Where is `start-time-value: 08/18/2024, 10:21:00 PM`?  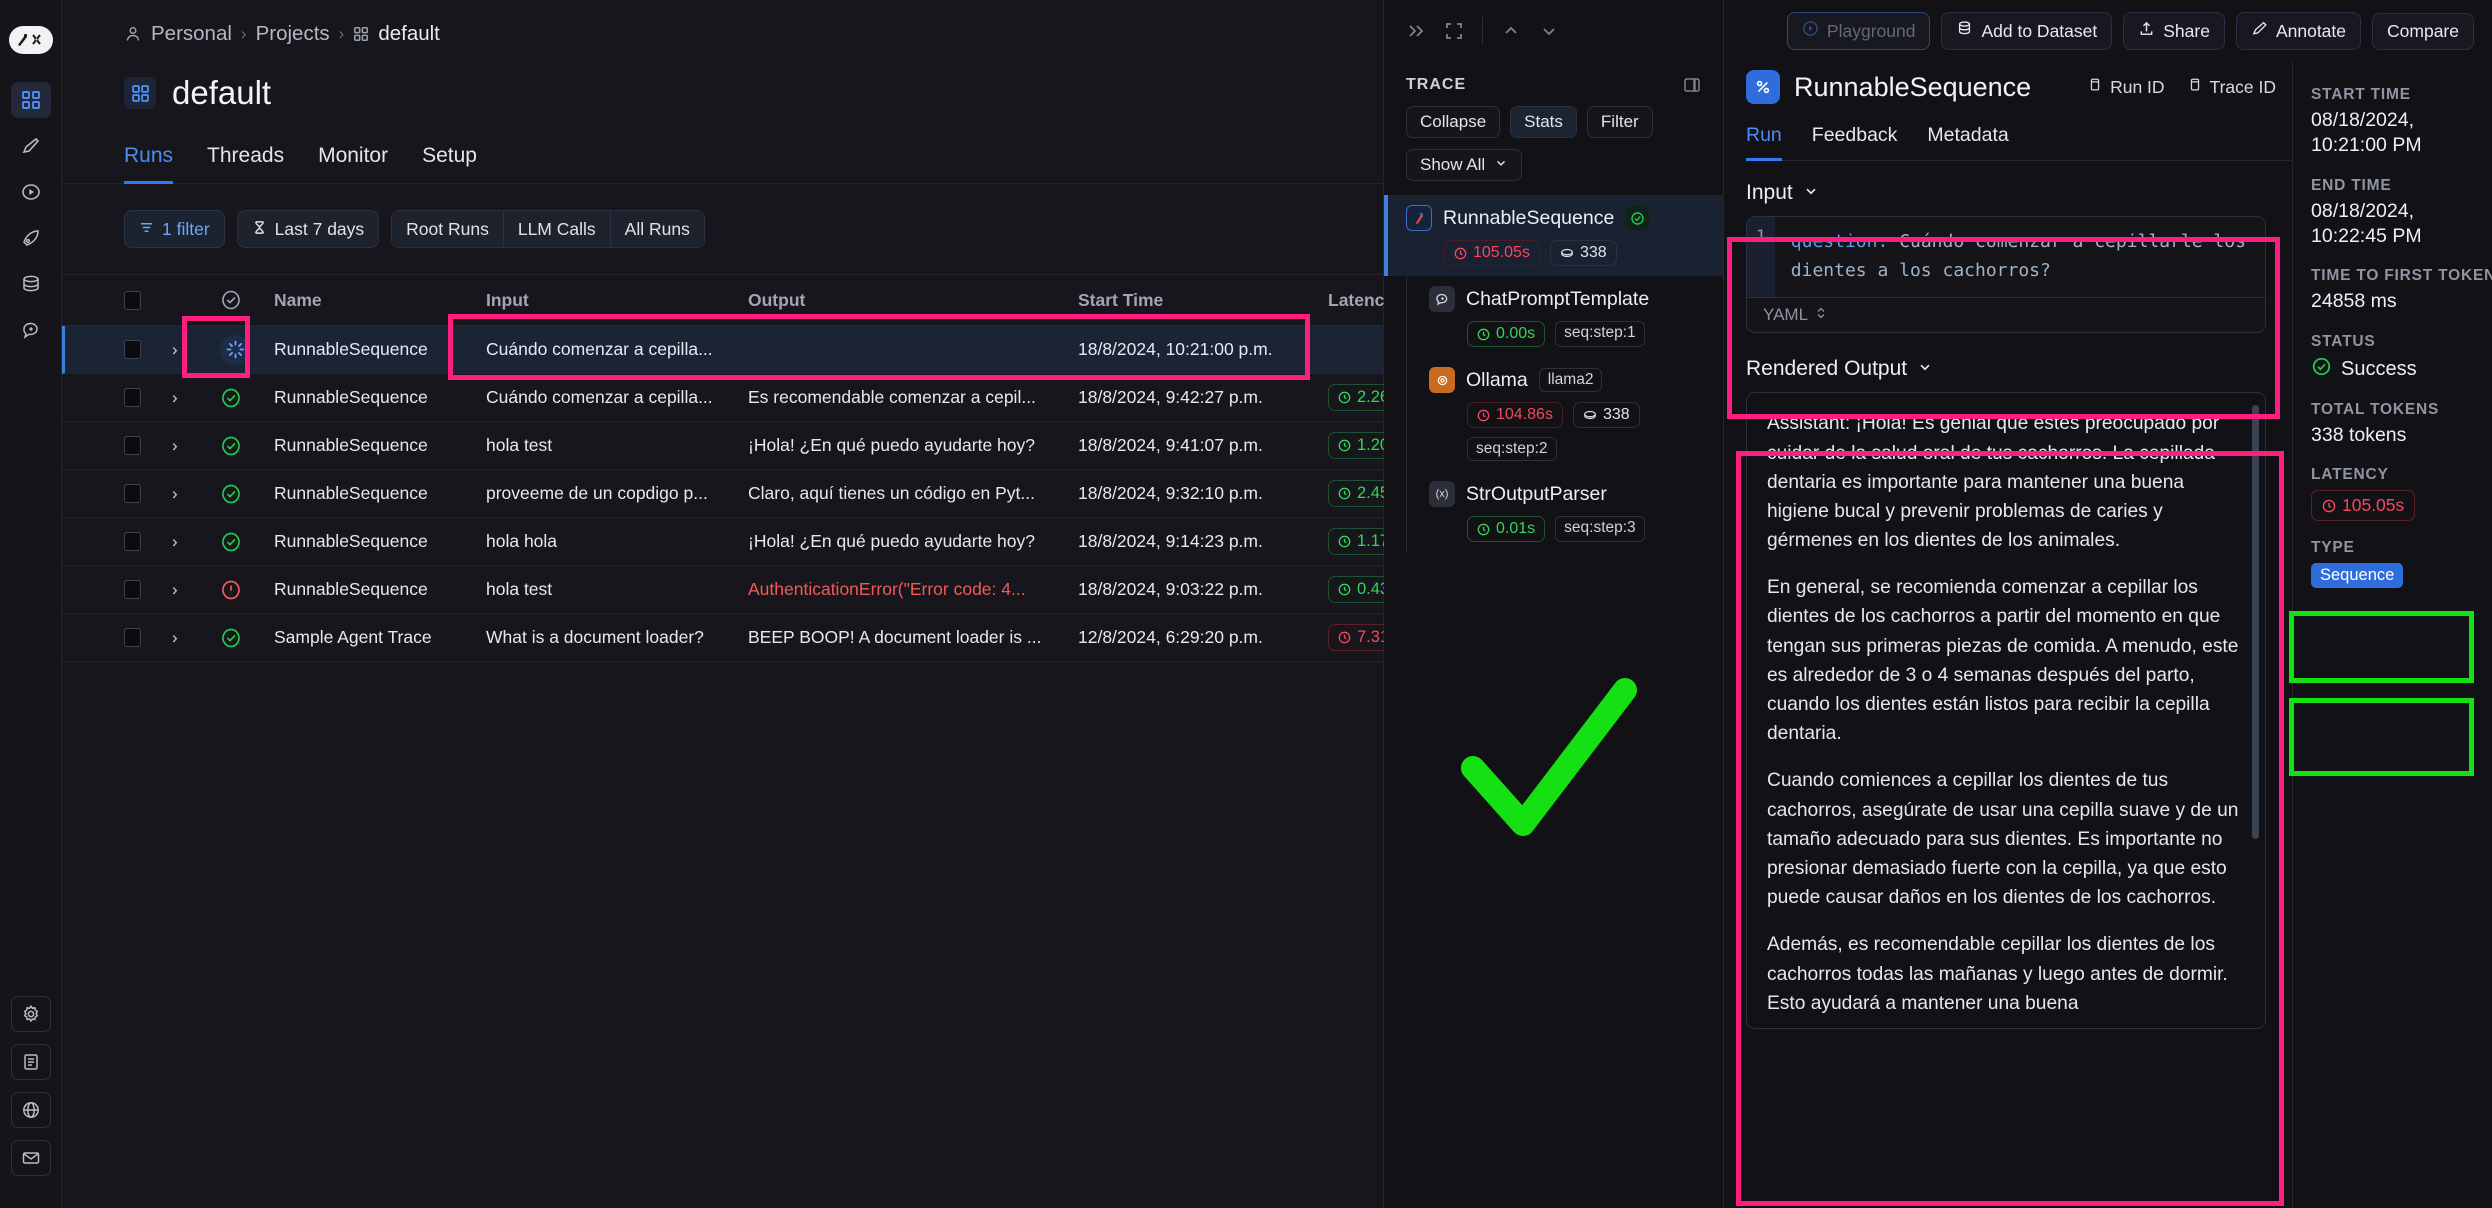 start-time-value: 08/18/2024, 10:21:00 PM is located at coordinates (2366, 133).